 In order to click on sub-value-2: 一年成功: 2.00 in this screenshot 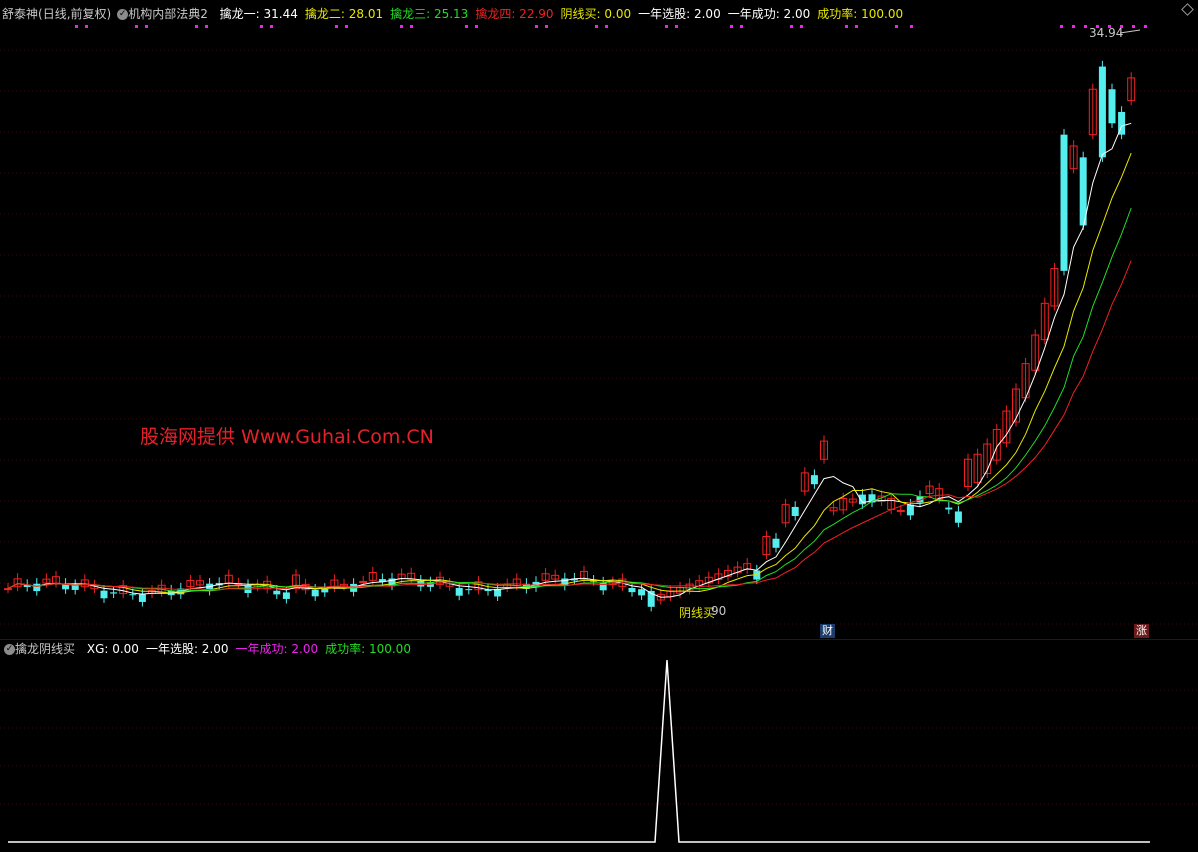, I will do `click(277, 649)`.